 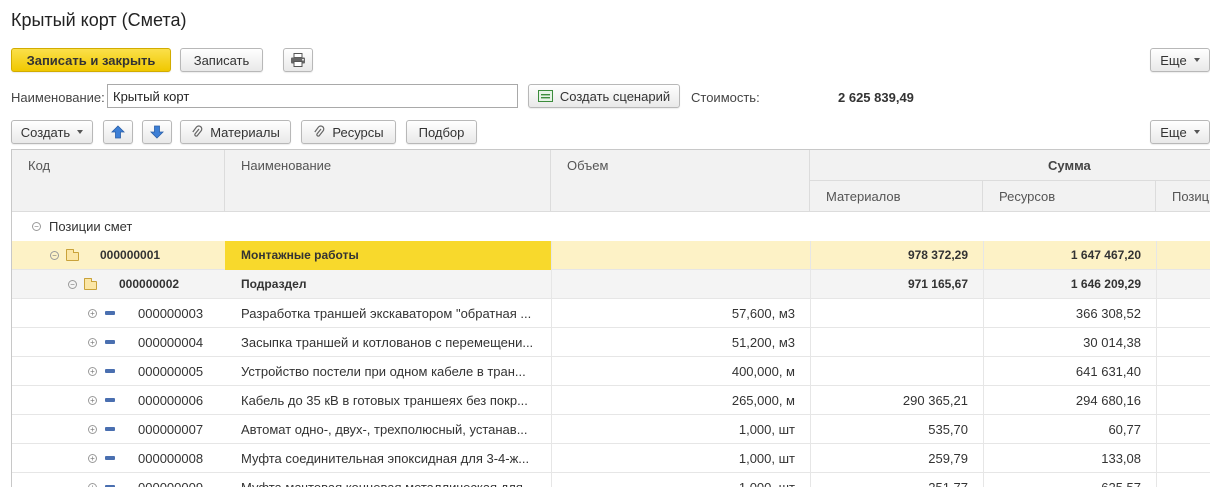 What do you see at coordinates (763, 342) in the screenshot?
I see `row-volume: 51,200, м3` at bounding box center [763, 342].